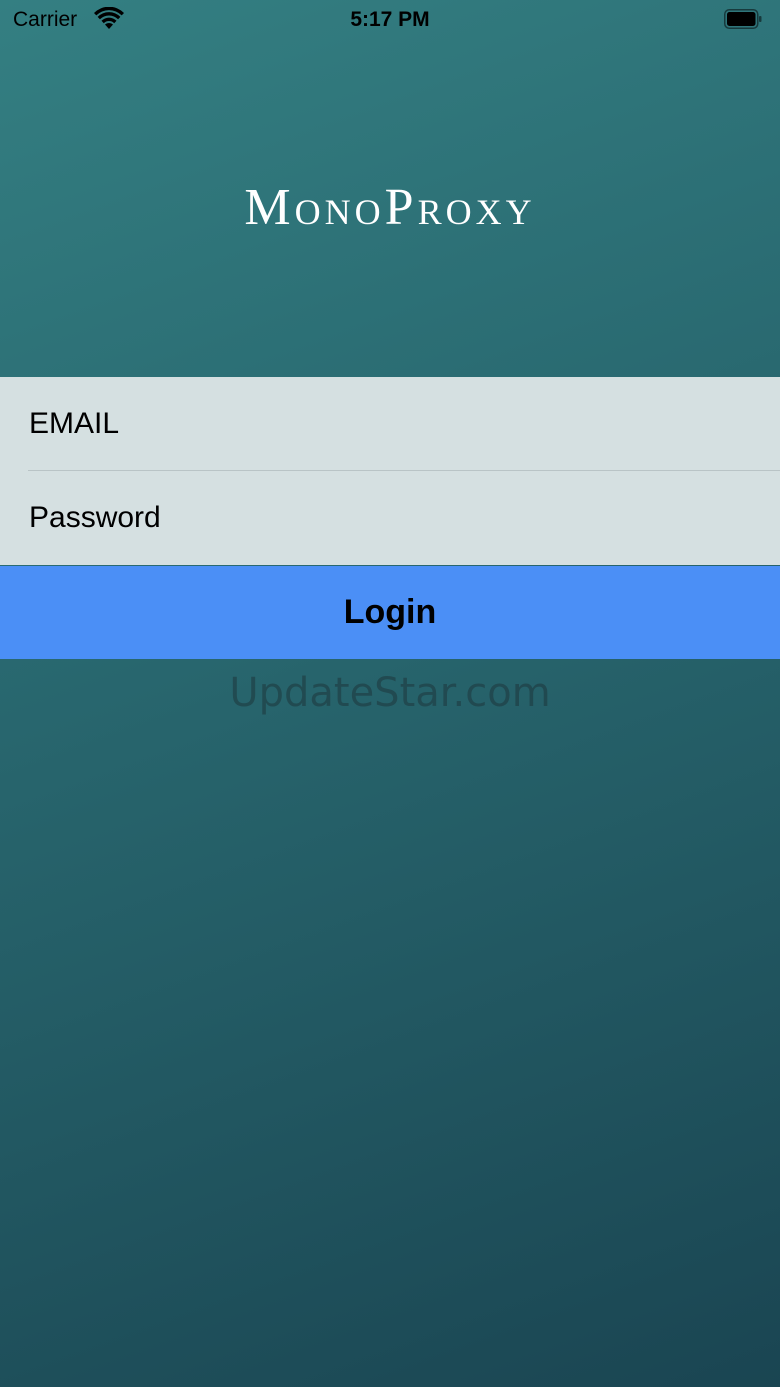  Describe the element at coordinates (743, 19) in the screenshot. I see `battery-icon` at that location.